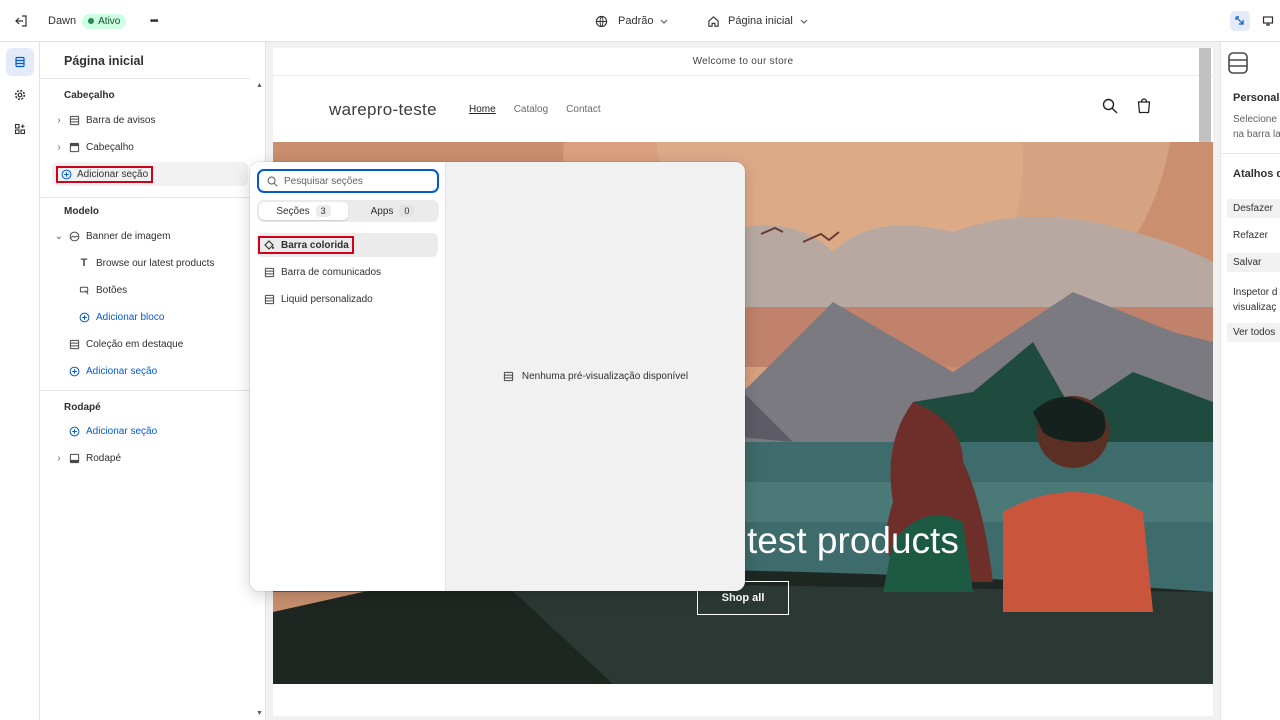  Describe the element at coordinates (482, 109) in the screenshot. I see `nav-home: Home` at that location.